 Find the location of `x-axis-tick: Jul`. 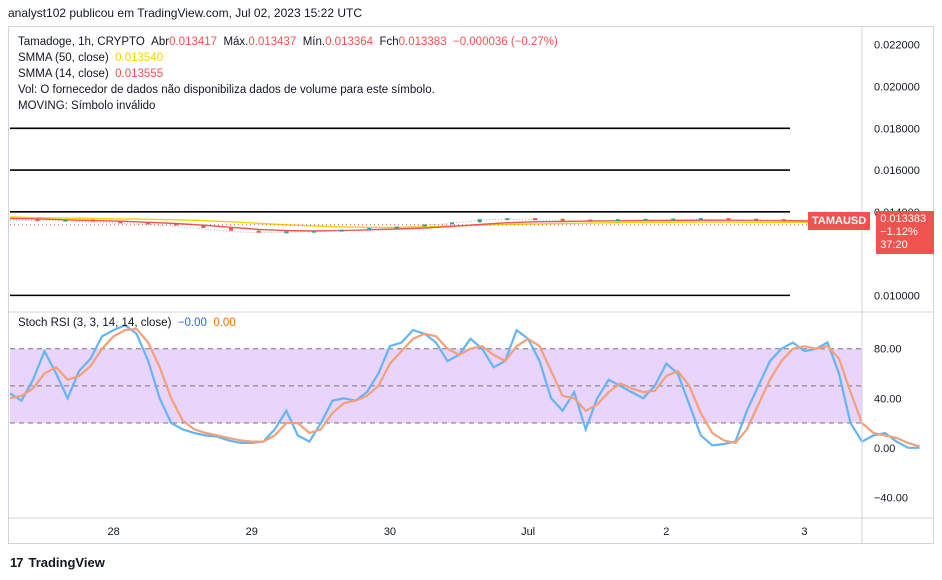

x-axis-tick: Jul is located at coordinates (528, 532).